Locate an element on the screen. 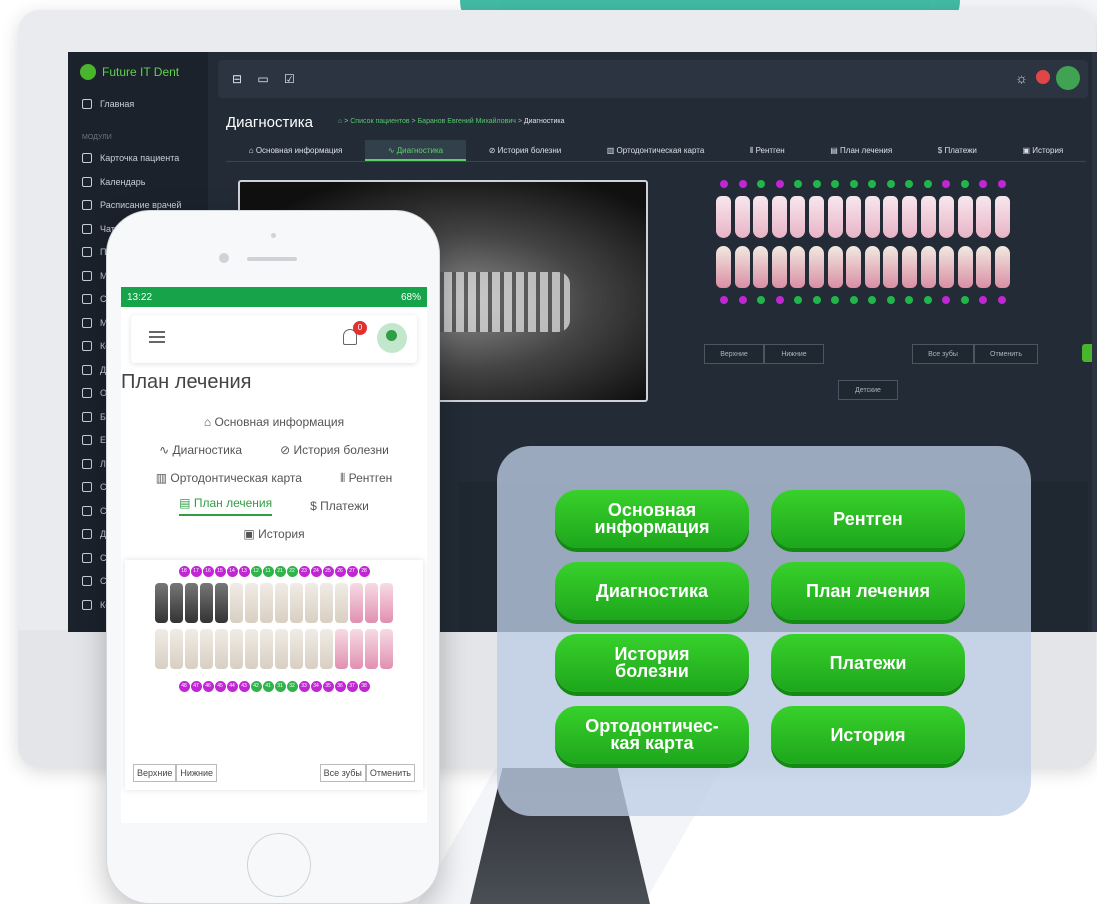  theme-toggle-icon: ☼ is located at coordinates (1021, 78).